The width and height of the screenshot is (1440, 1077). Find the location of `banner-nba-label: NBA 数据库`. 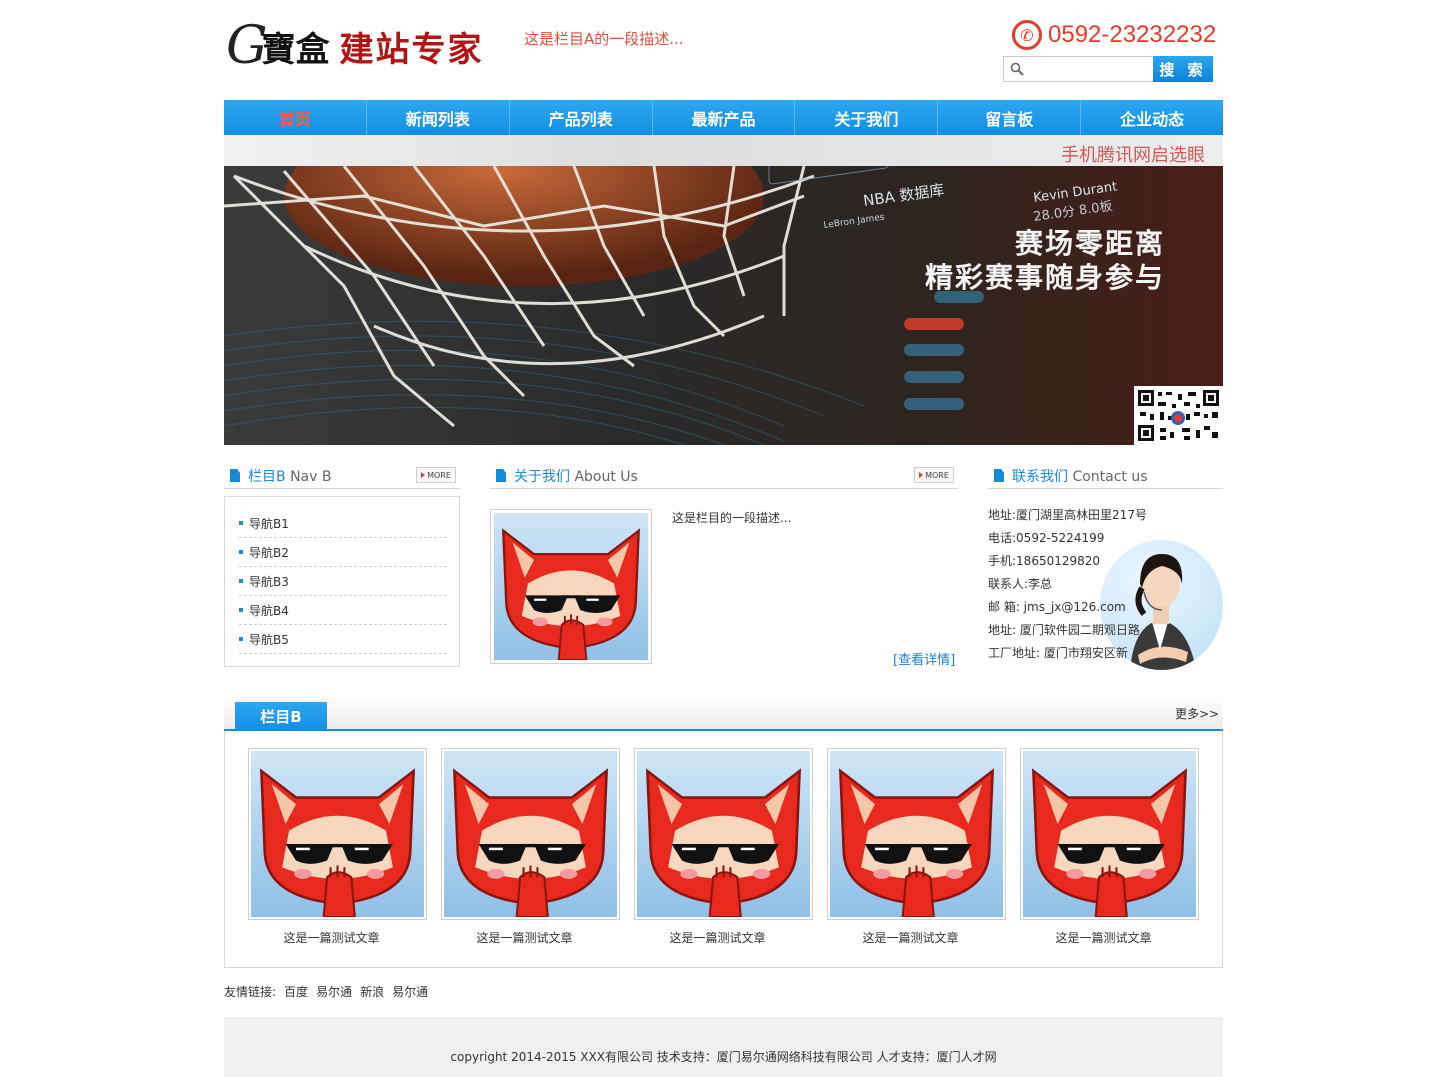

banner-nba-label: NBA 数据库 is located at coordinates (903, 195).